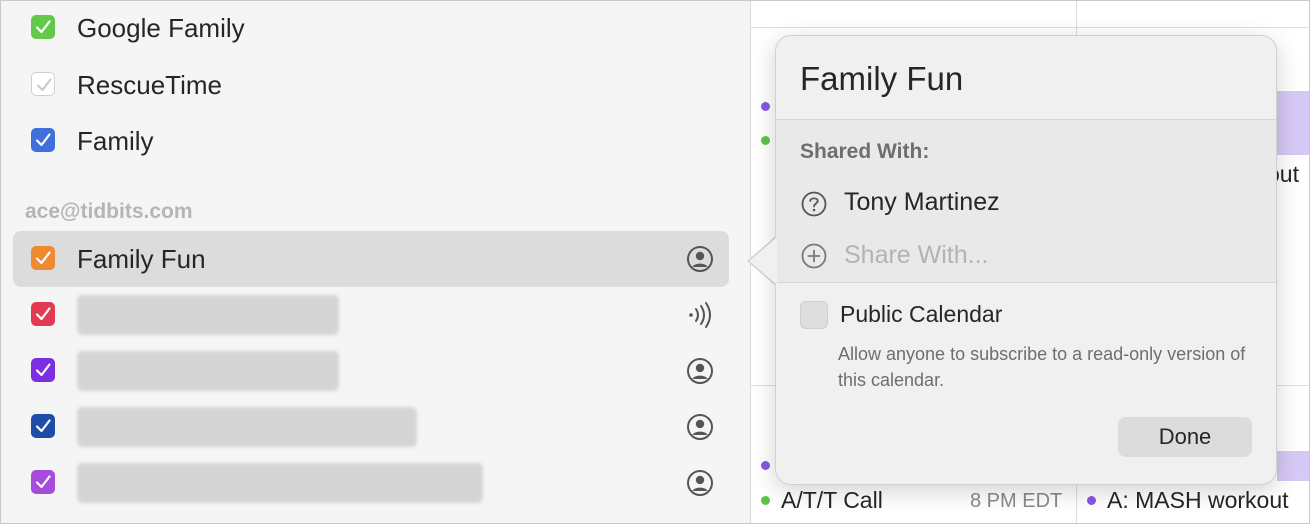 The width and height of the screenshot is (1310, 524). Describe the element at coordinates (1185, 437) in the screenshot. I see `done-button: Done` at that location.